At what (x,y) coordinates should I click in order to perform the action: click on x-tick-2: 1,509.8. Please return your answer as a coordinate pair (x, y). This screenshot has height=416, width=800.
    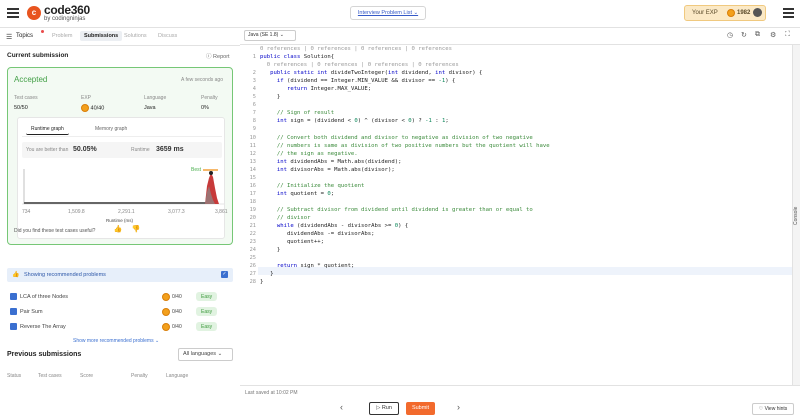
    Looking at the image, I should click on (76, 212).